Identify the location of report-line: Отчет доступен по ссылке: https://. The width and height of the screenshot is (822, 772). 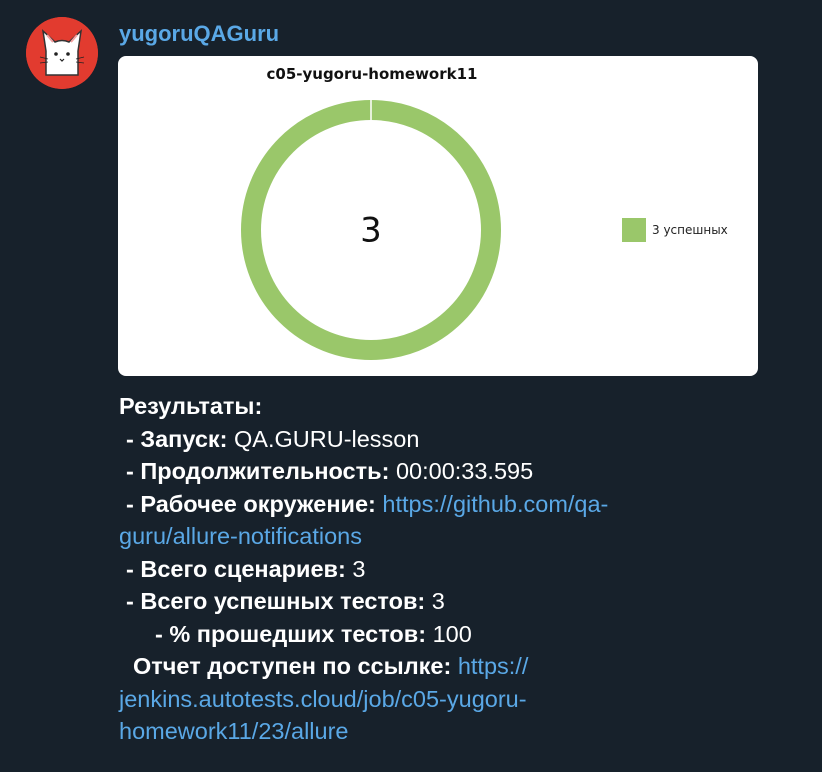
(439, 666).